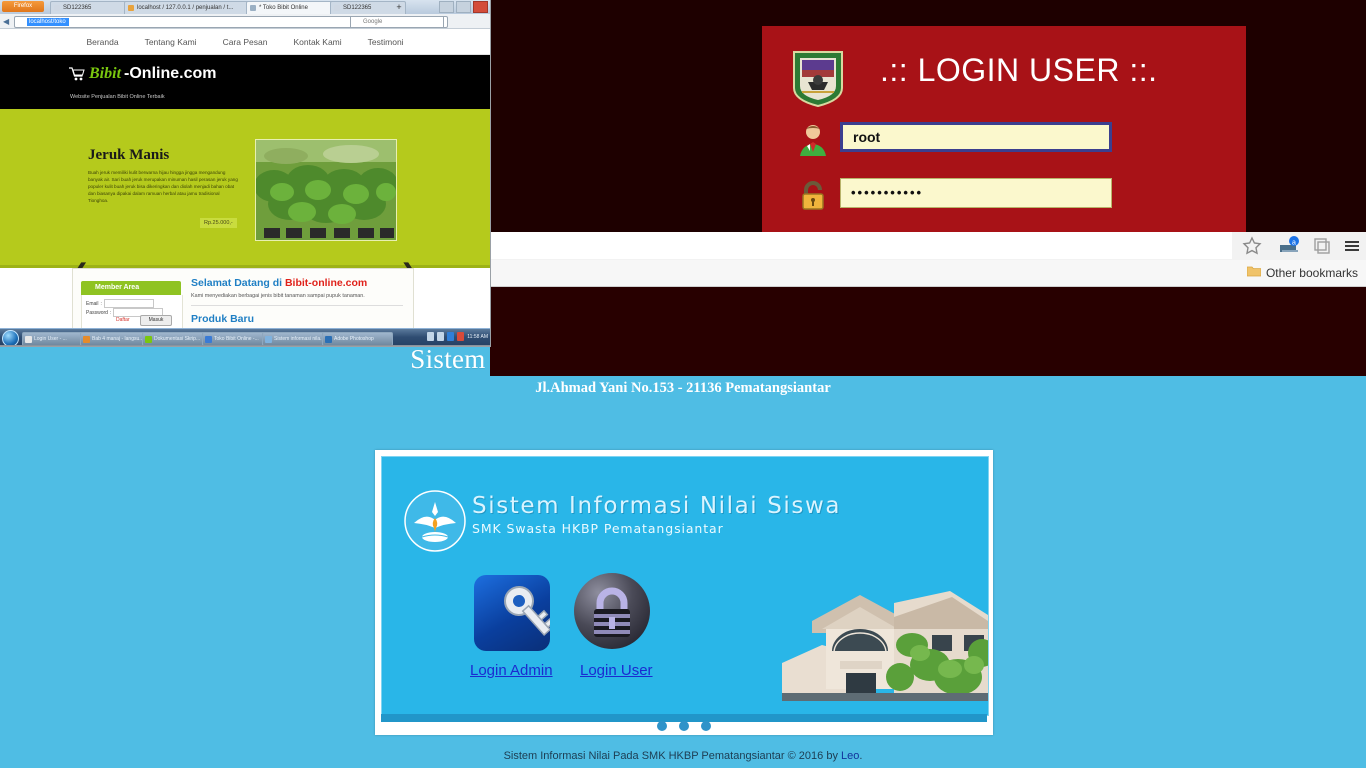 The height and width of the screenshot is (768, 1366). I want to click on window-bottom-edge, so click(245, 345).